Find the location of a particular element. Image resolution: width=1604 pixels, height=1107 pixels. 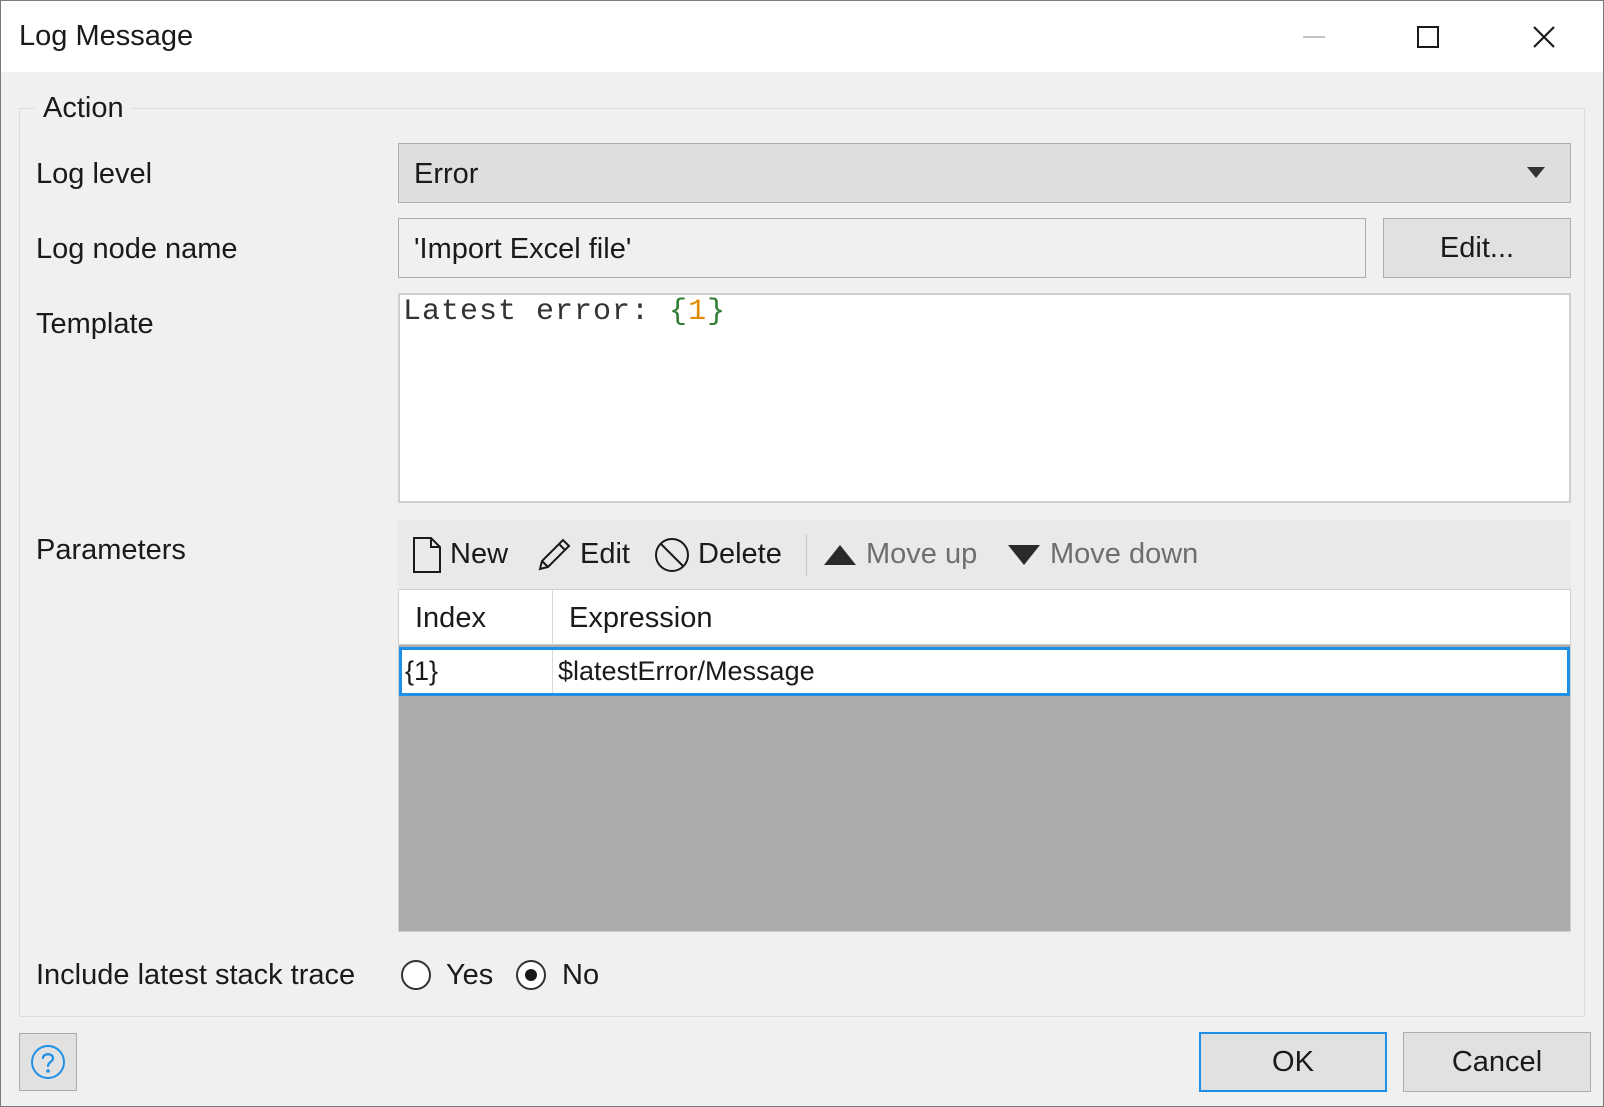

document-icon is located at coordinates (427, 554).